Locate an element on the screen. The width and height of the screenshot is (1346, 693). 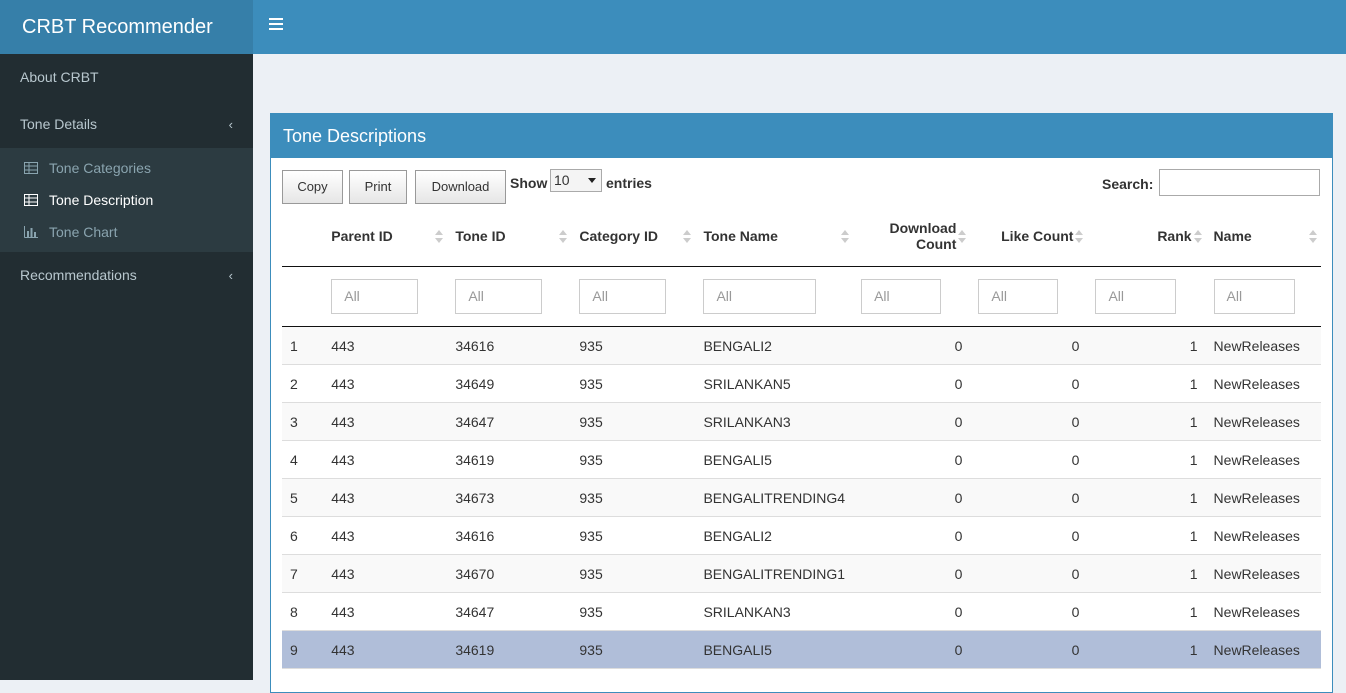
entries-label: entries is located at coordinates (629, 183).